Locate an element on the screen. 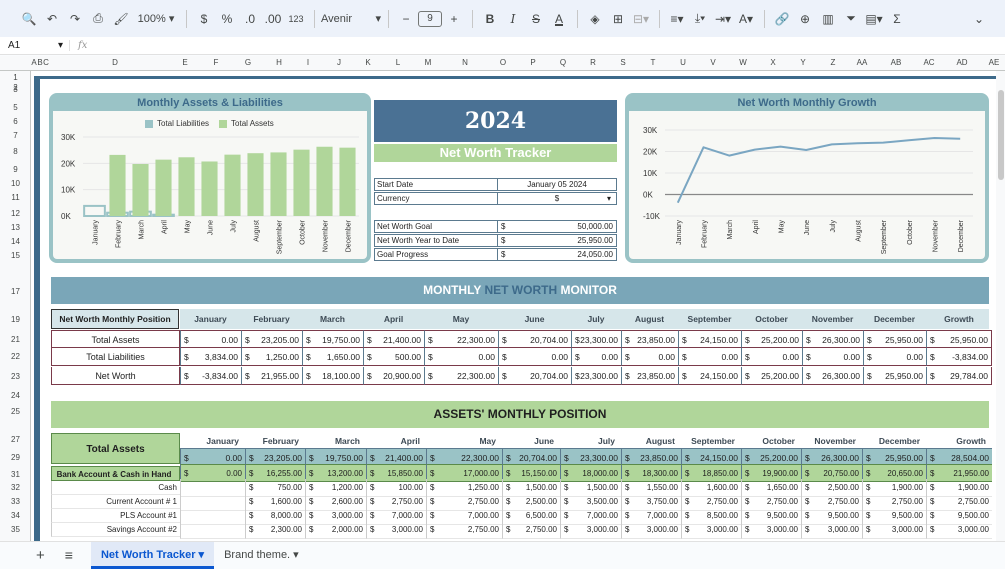 This screenshot has width=1005, height=569. italic-button: I is located at coordinates (513, 19).